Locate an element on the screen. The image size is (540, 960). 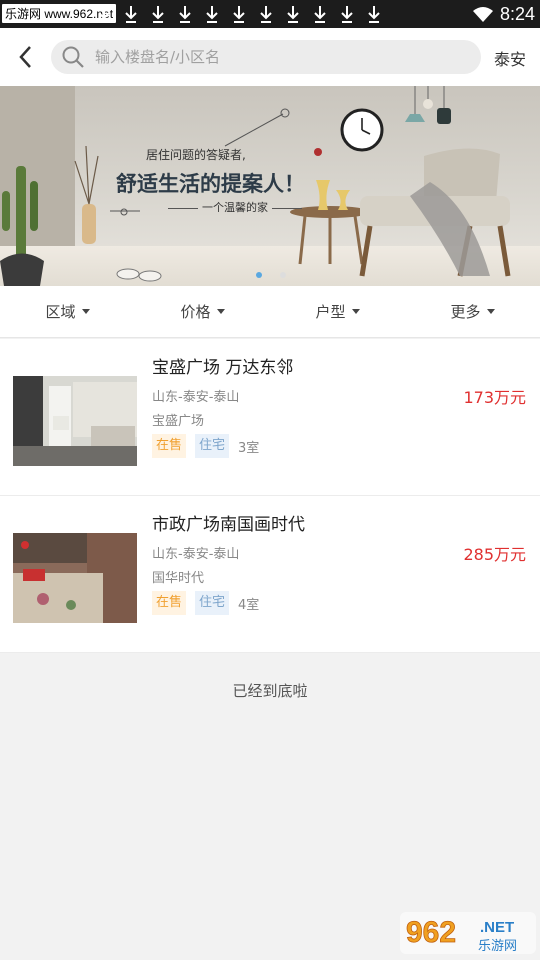
chevron-left-icon is located at coordinates (25, 57).